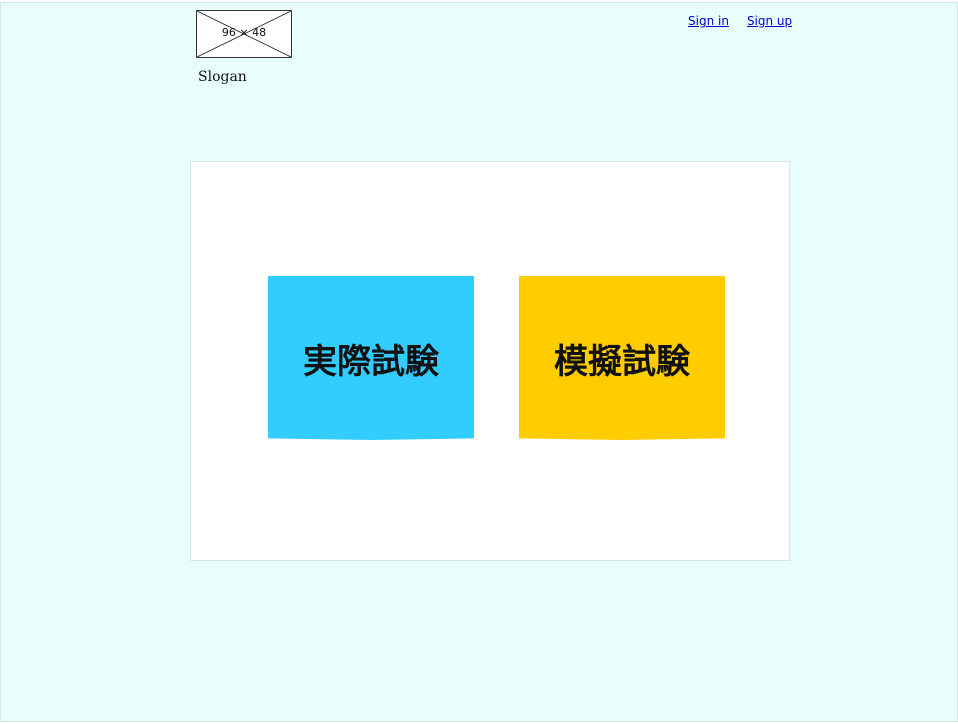  I want to click on auth-nav: Sign in Sign up, so click(740, 21).